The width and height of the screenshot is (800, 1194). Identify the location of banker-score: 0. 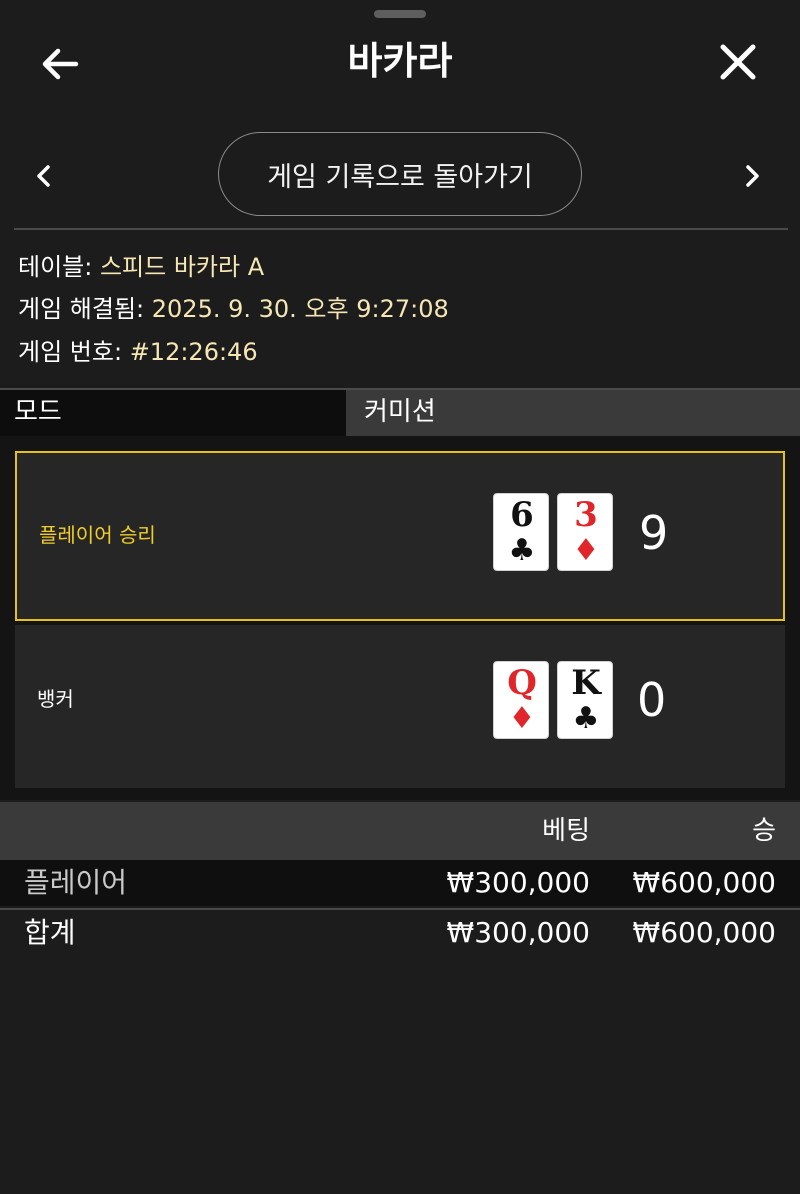
(652, 700).